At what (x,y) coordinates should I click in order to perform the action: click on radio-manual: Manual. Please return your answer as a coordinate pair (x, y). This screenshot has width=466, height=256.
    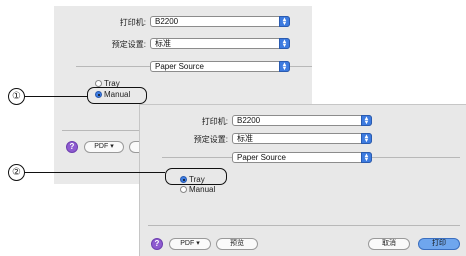
    Looking at the image, I should click on (197, 189).